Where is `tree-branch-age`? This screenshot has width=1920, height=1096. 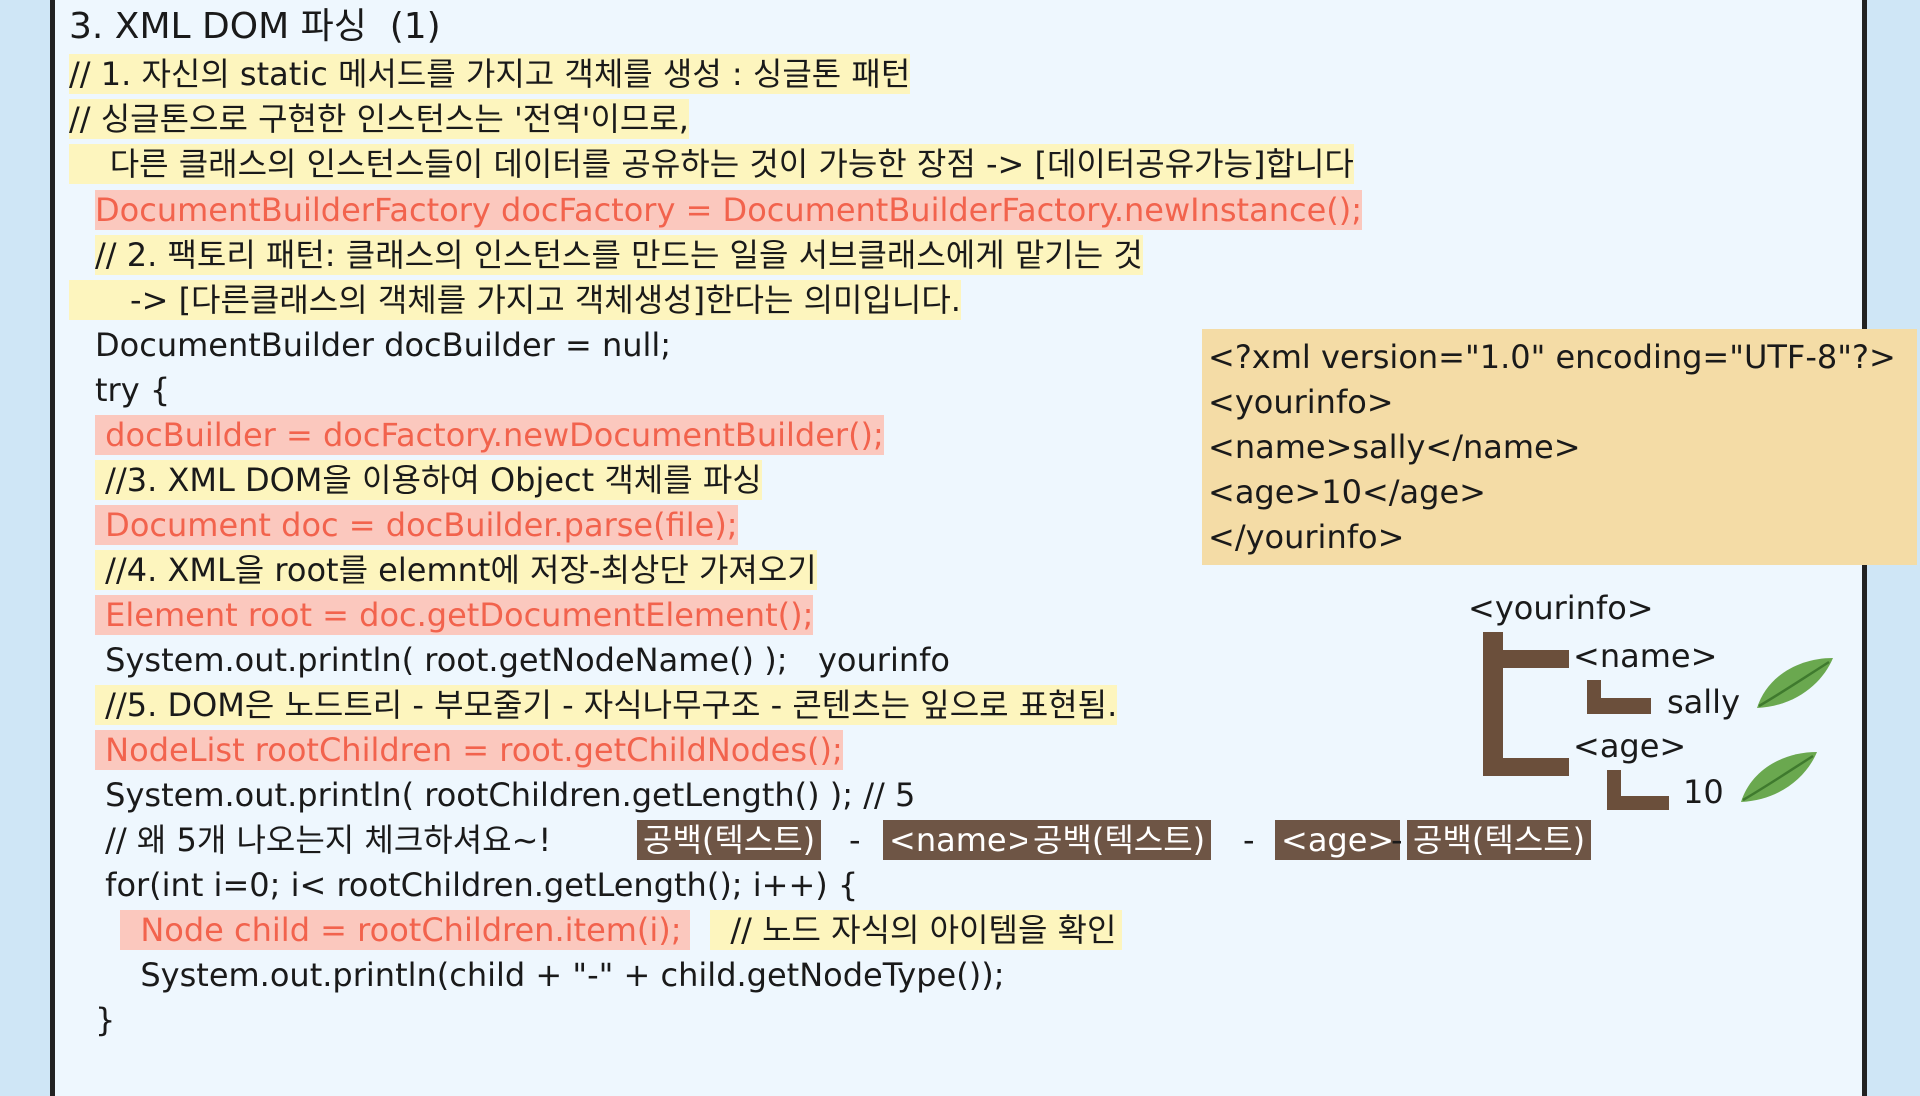
tree-branch-age is located at coordinates (1526, 767).